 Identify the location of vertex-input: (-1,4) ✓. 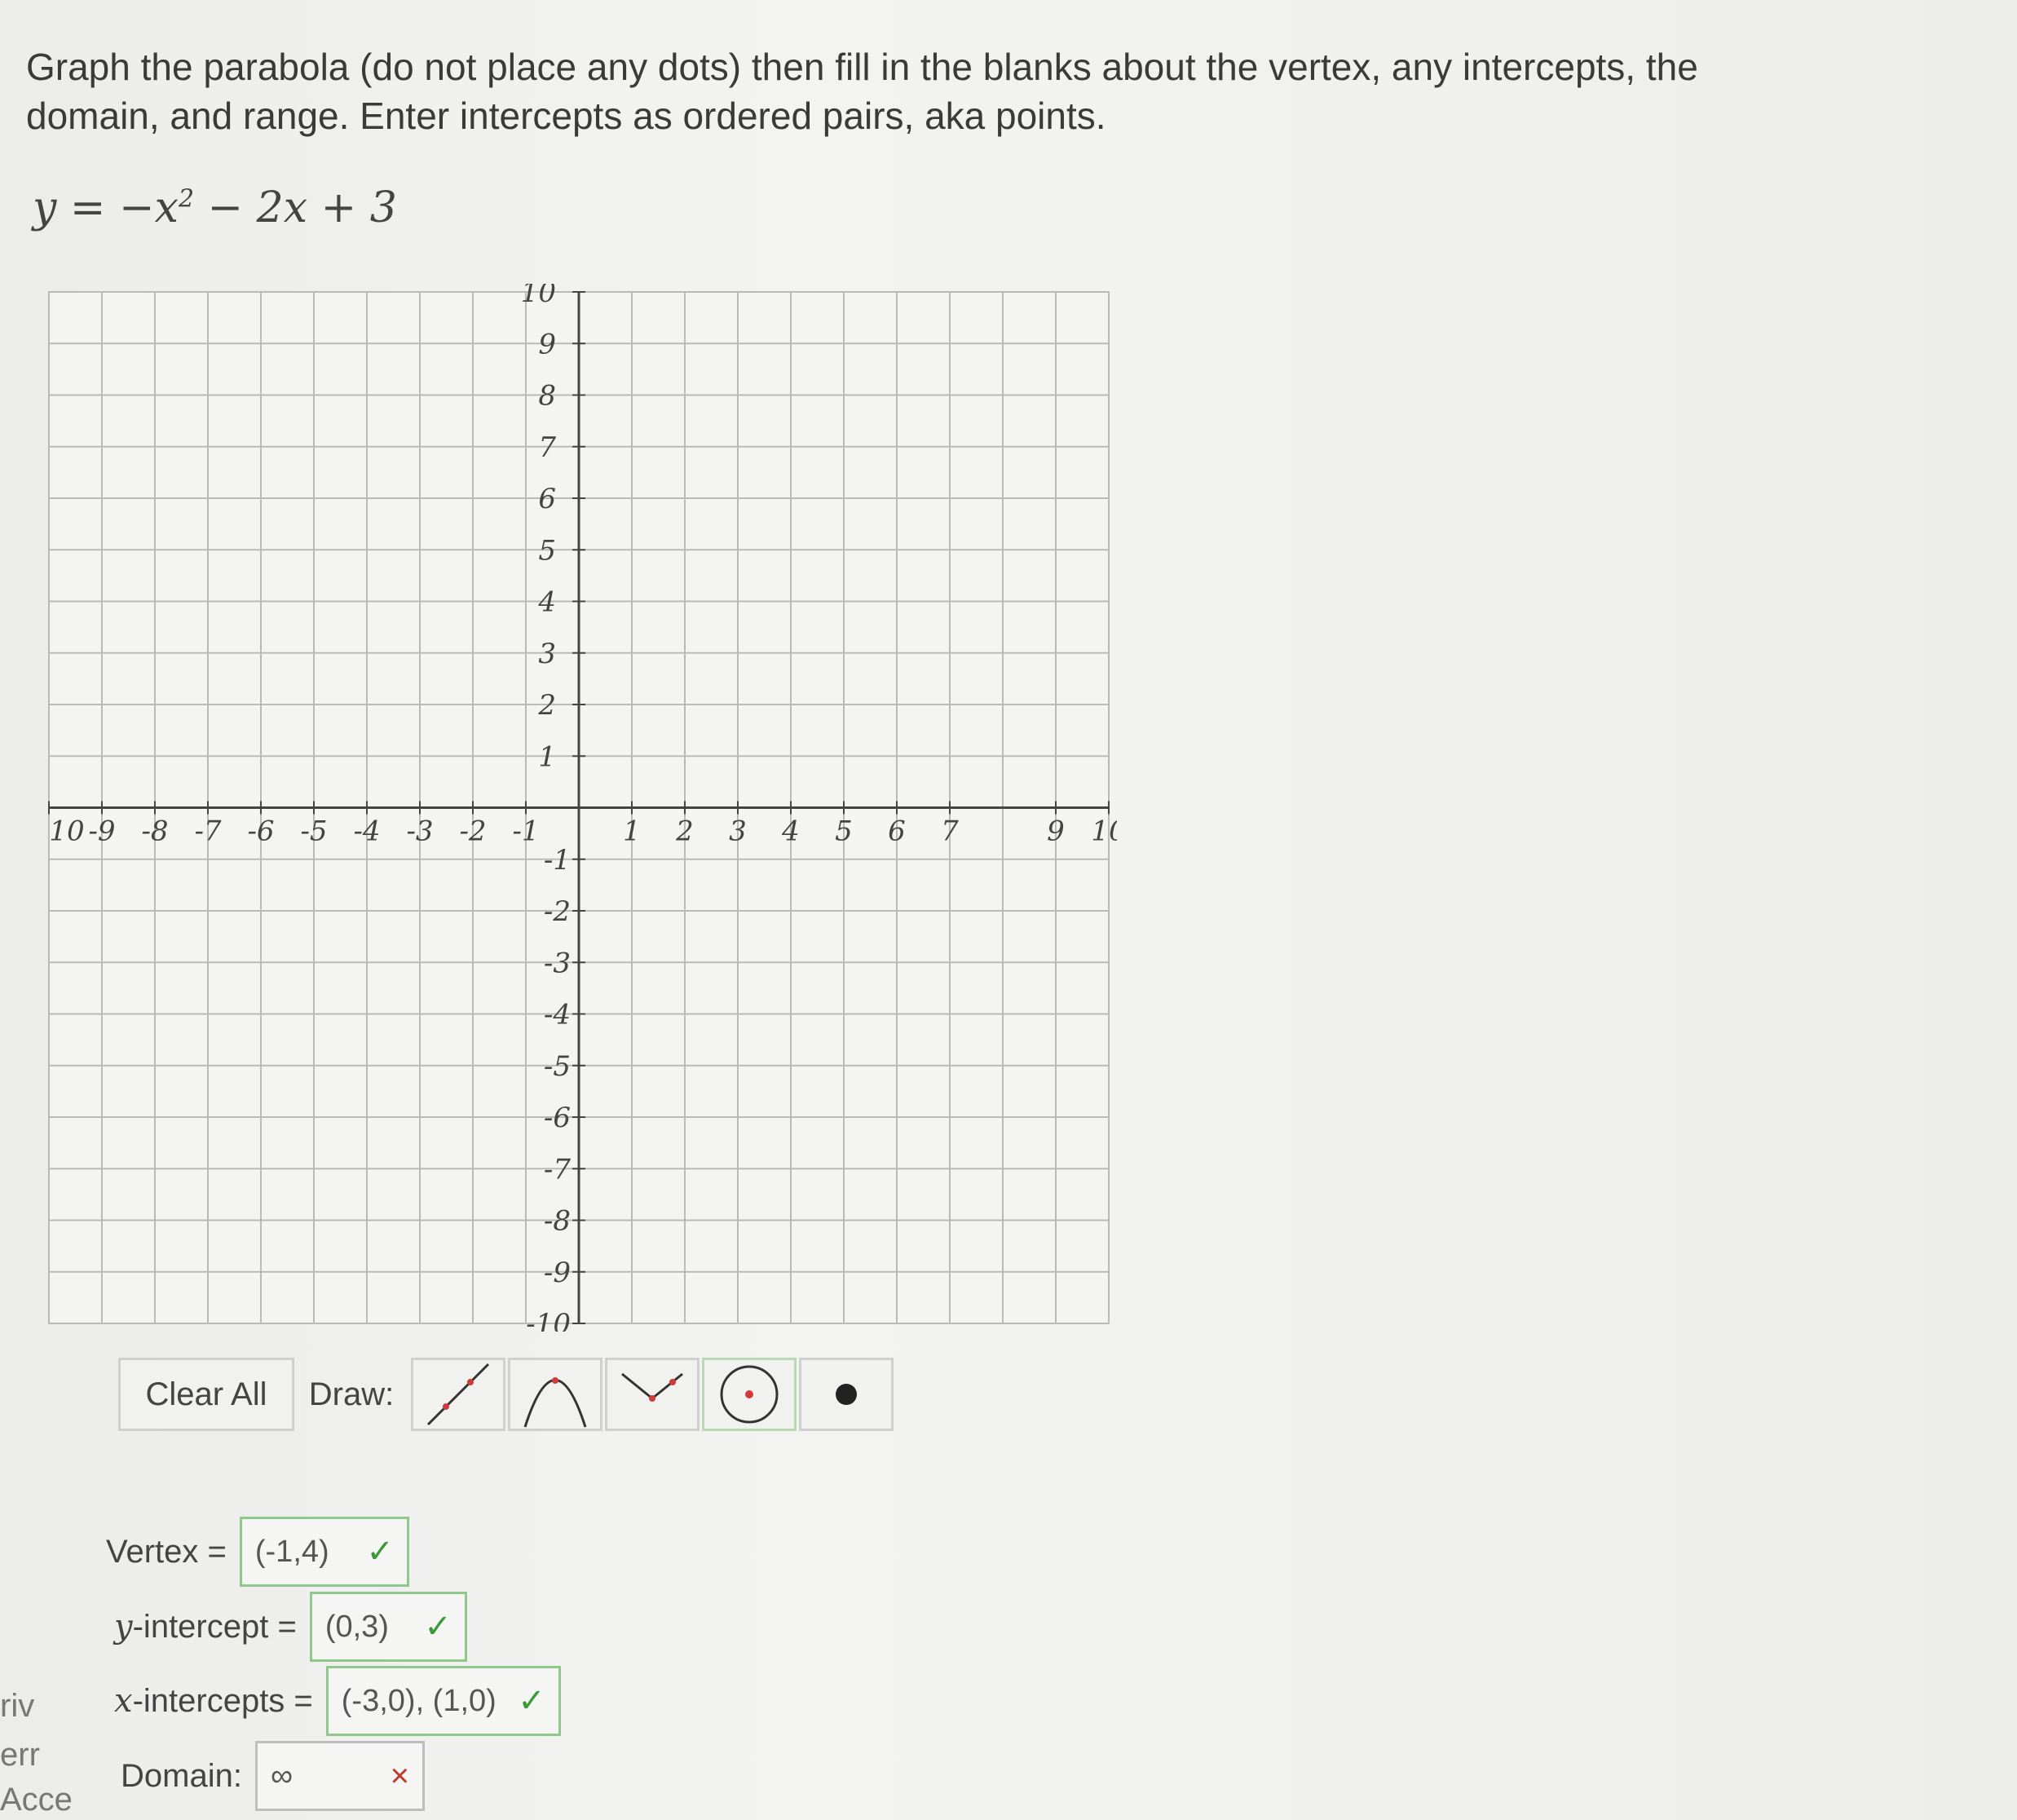
(324, 1552).